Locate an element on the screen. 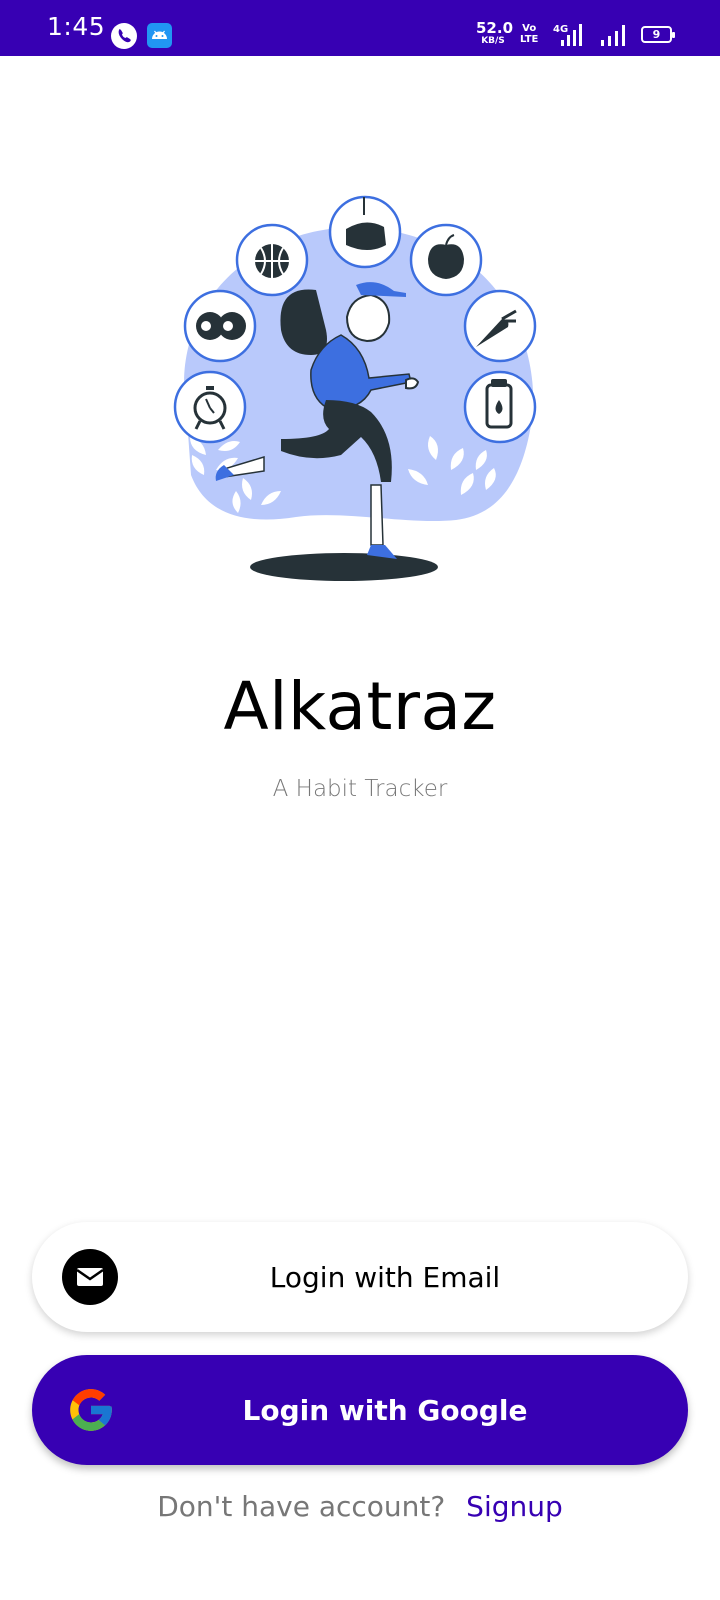  google-icon is located at coordinates (91, 1410).